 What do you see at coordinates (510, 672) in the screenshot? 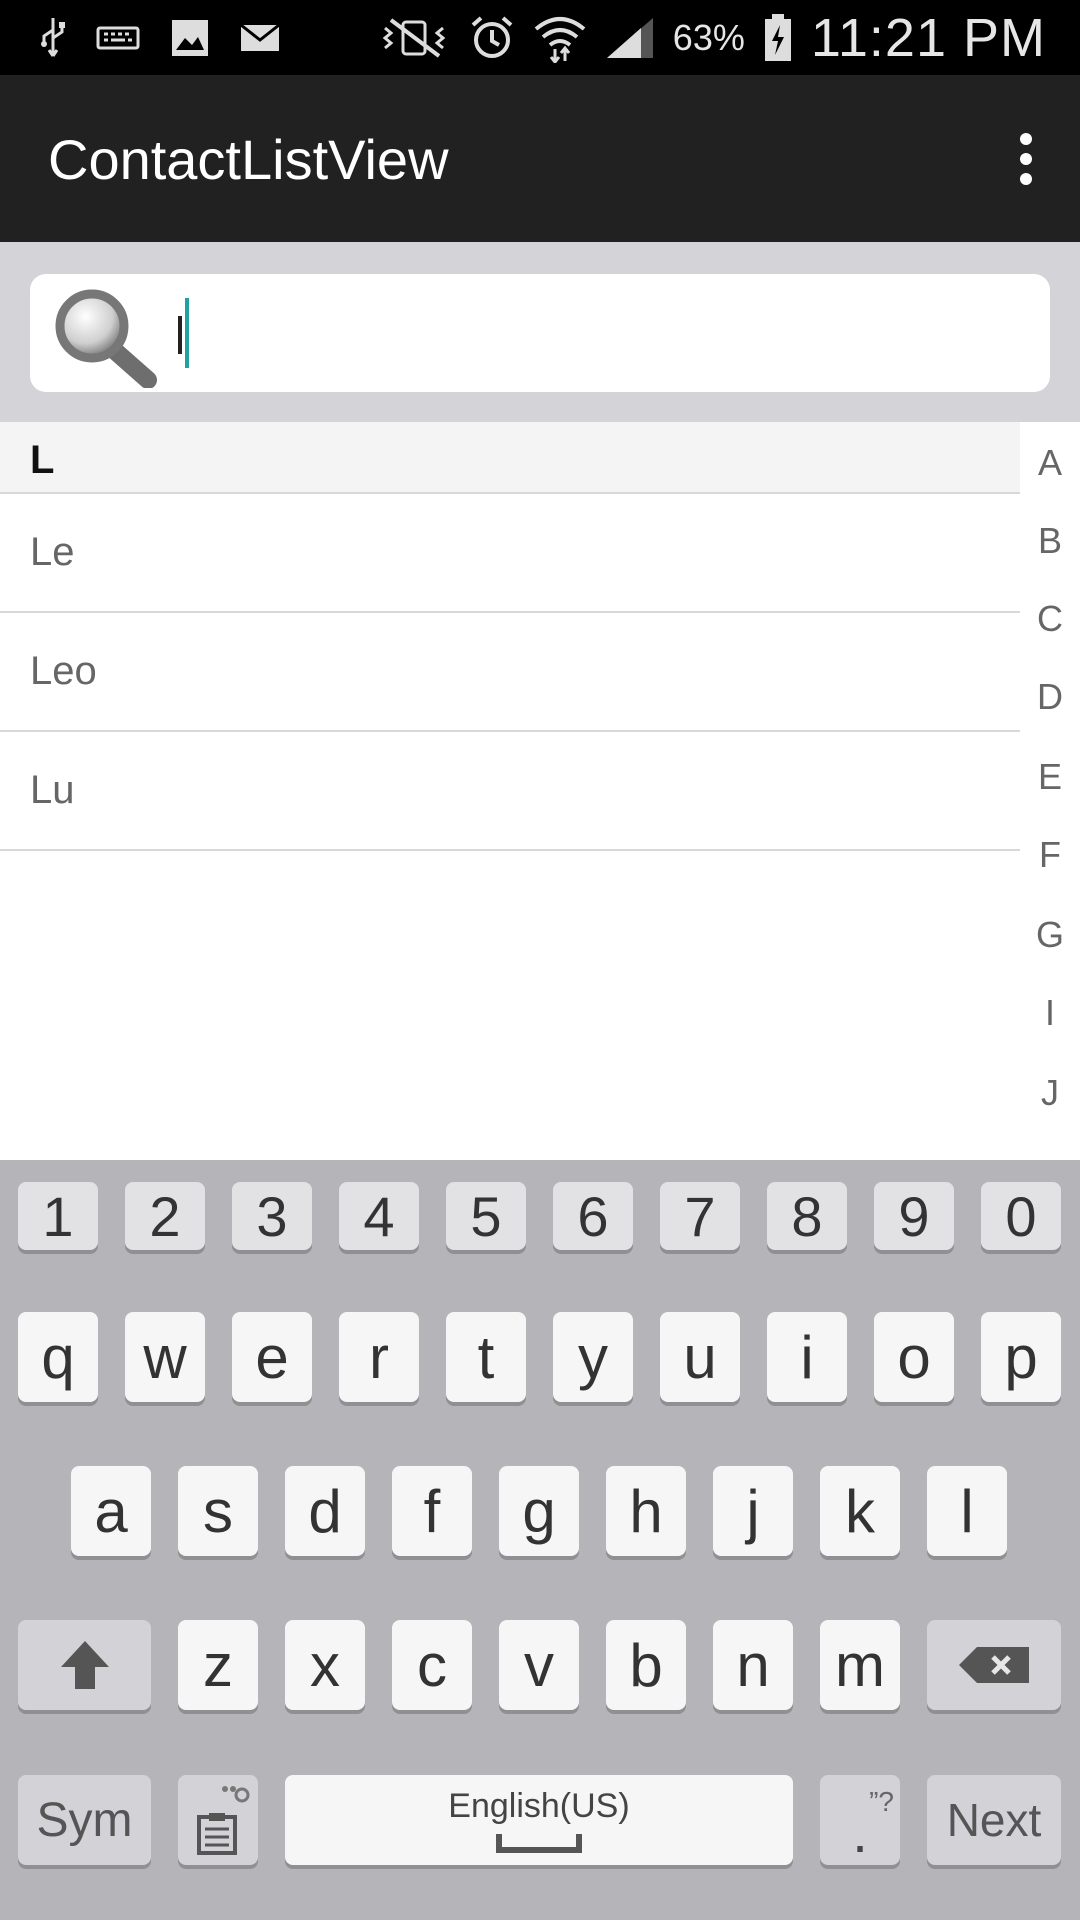
I see `contact-item: Leo` at bounding box center [510, 672].